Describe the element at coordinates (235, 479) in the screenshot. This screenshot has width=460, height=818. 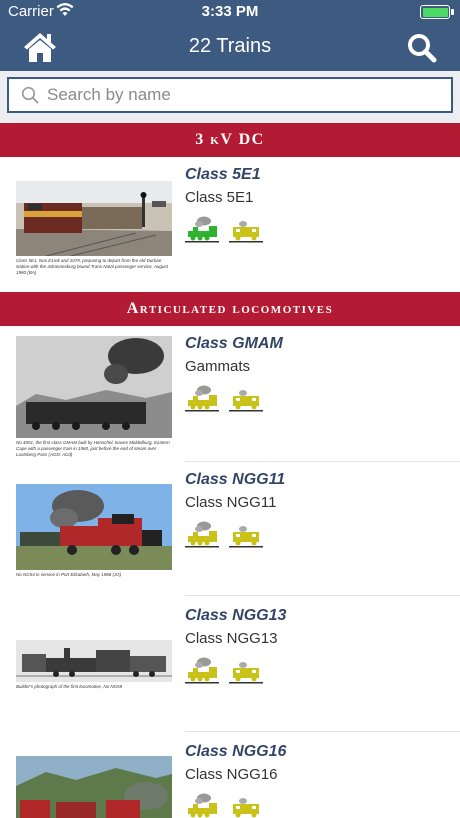
I see `train-name: Class NGG11` at that location.